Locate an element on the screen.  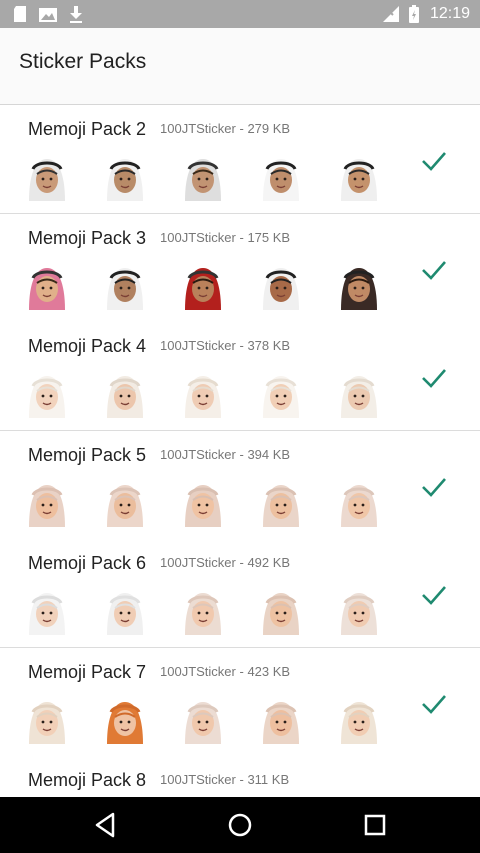
download-icon is located at coordinates (76, 14).